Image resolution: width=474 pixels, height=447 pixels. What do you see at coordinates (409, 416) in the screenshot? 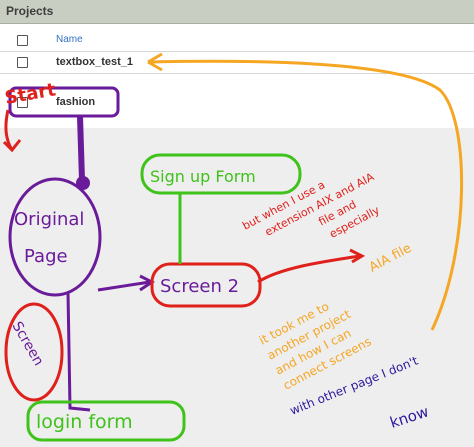
I see `purple-note-line2: know` at bounding box center [409, 416].